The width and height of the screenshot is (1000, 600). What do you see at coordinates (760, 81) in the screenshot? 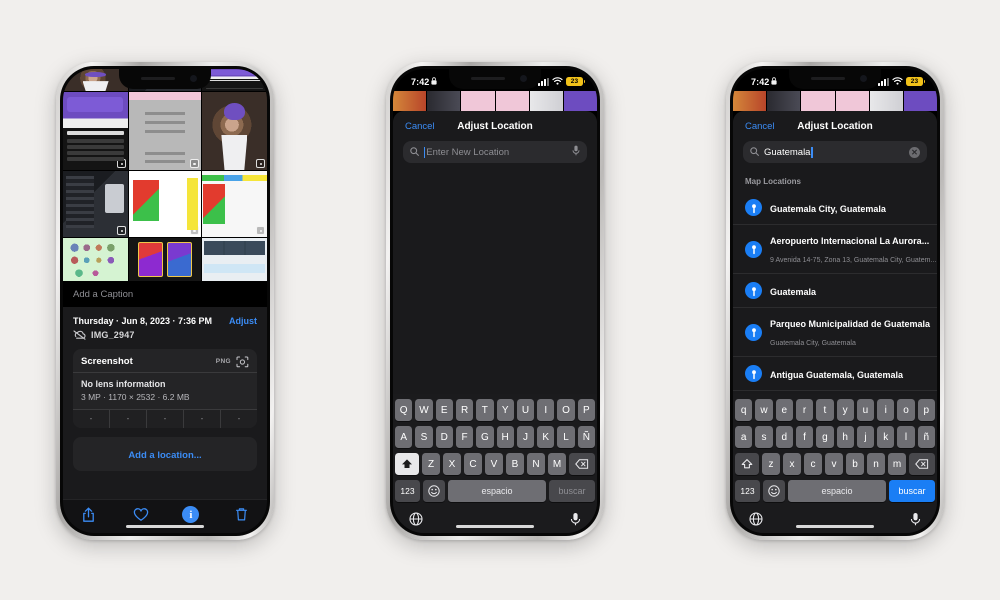
I see `status-time: 7:42` at bounding box center [760, 81].